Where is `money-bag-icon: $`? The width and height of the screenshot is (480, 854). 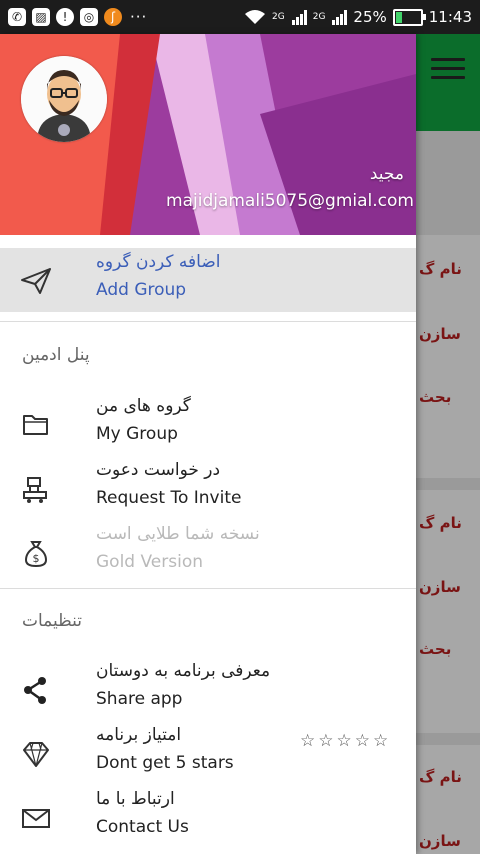
money-bag-icon: $ is located at coordinates (36, 554).